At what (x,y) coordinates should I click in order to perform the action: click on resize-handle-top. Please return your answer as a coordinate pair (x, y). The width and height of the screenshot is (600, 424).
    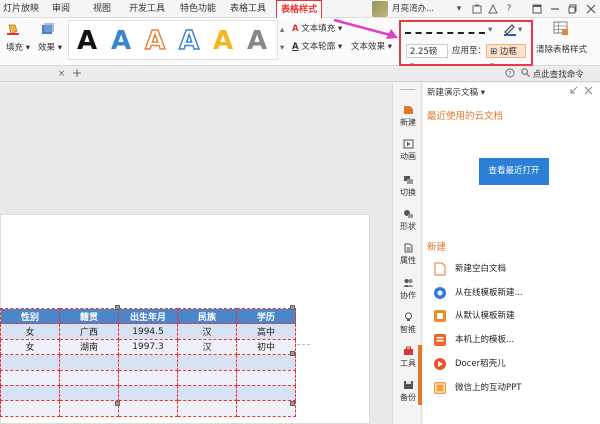
    Looking at the image, I should click on (117, 307).